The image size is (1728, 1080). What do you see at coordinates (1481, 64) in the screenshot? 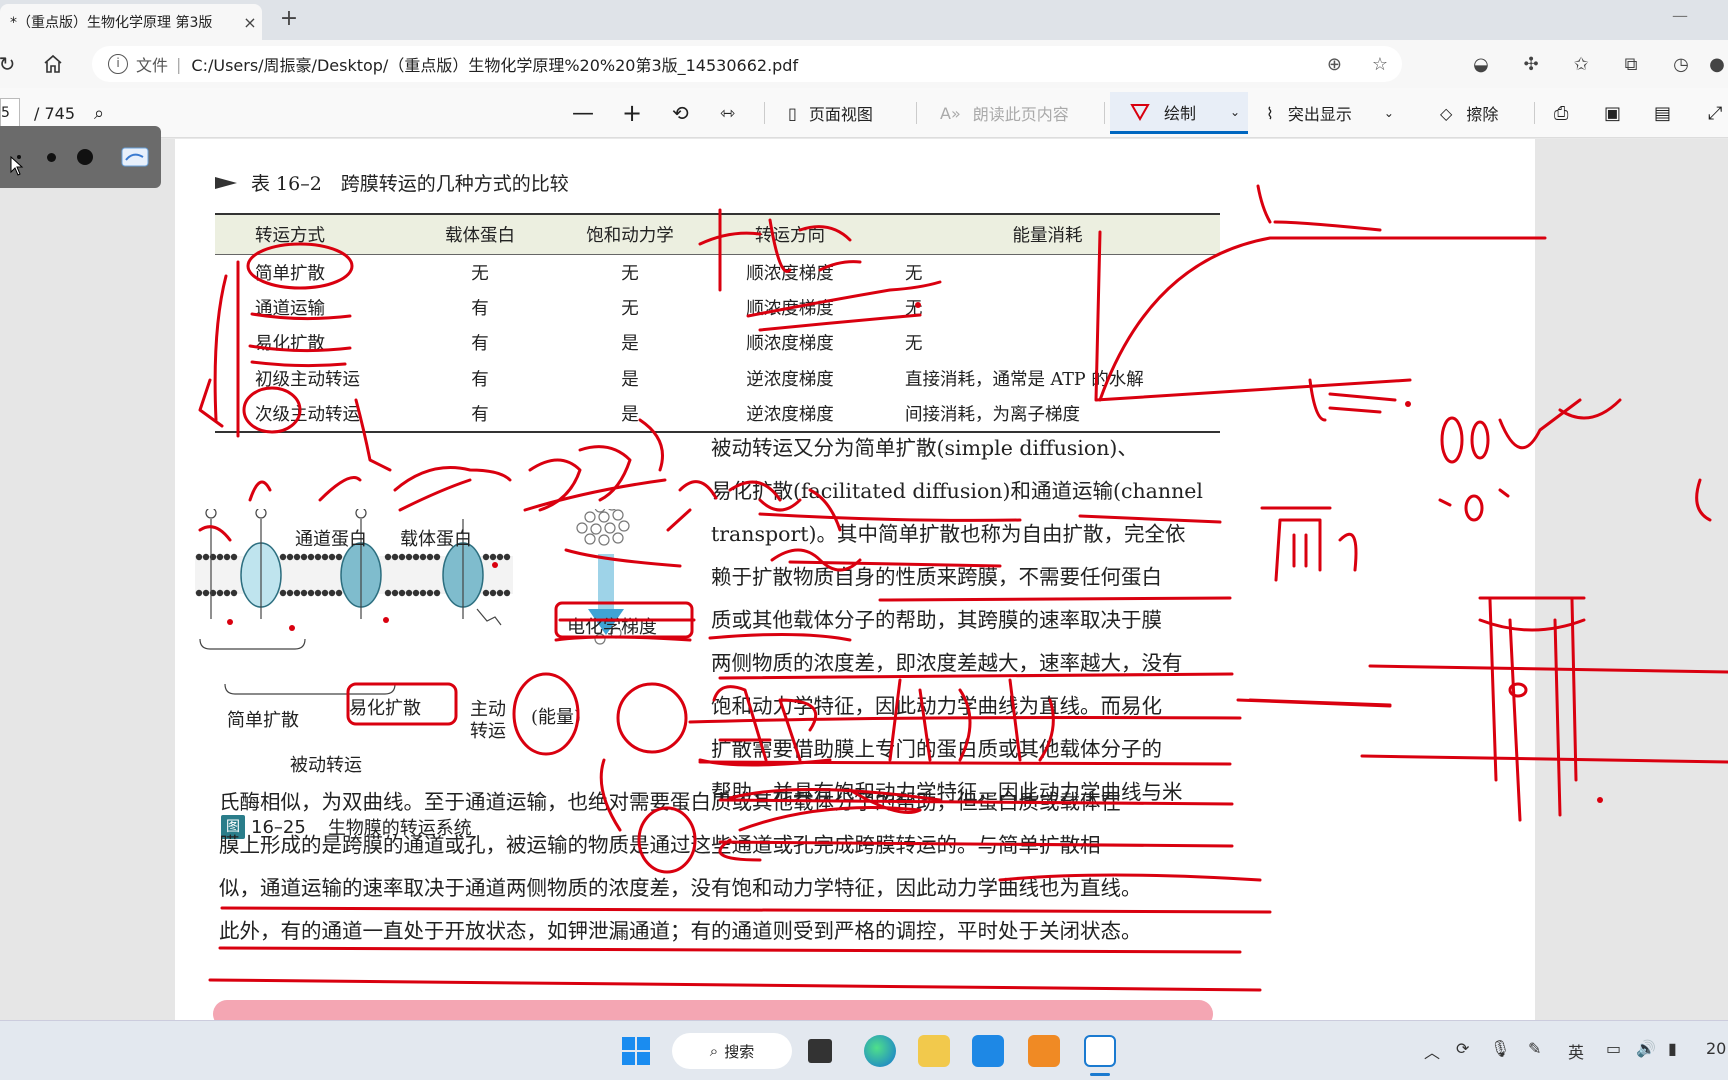
I see `copilot-icon: ◒` at bounding box center [1481, 64].